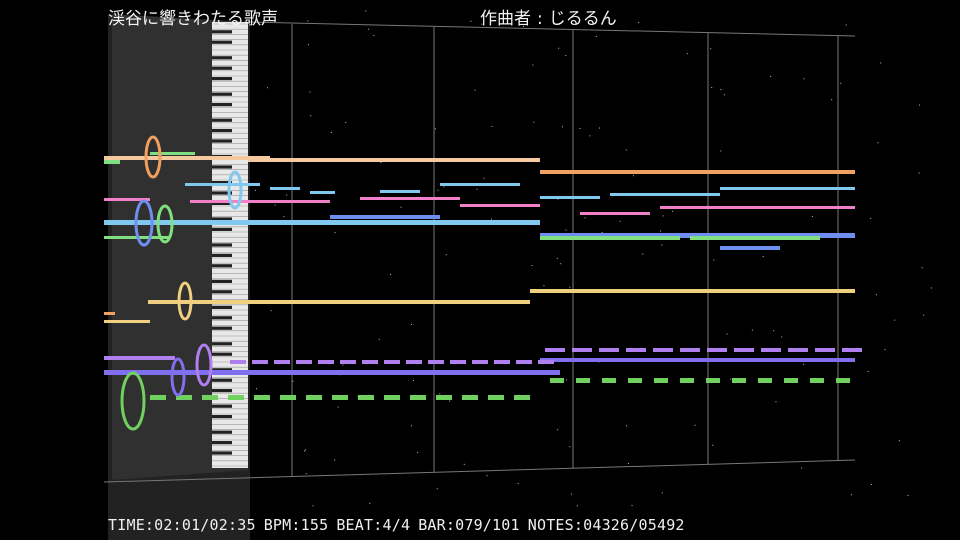 Image resolution: width=960 pixels, height=540 pixels. What do you see at coordinates (230, 245) in the screenshot?
I see `piano-keyboard` at bounding box center [230, 245].